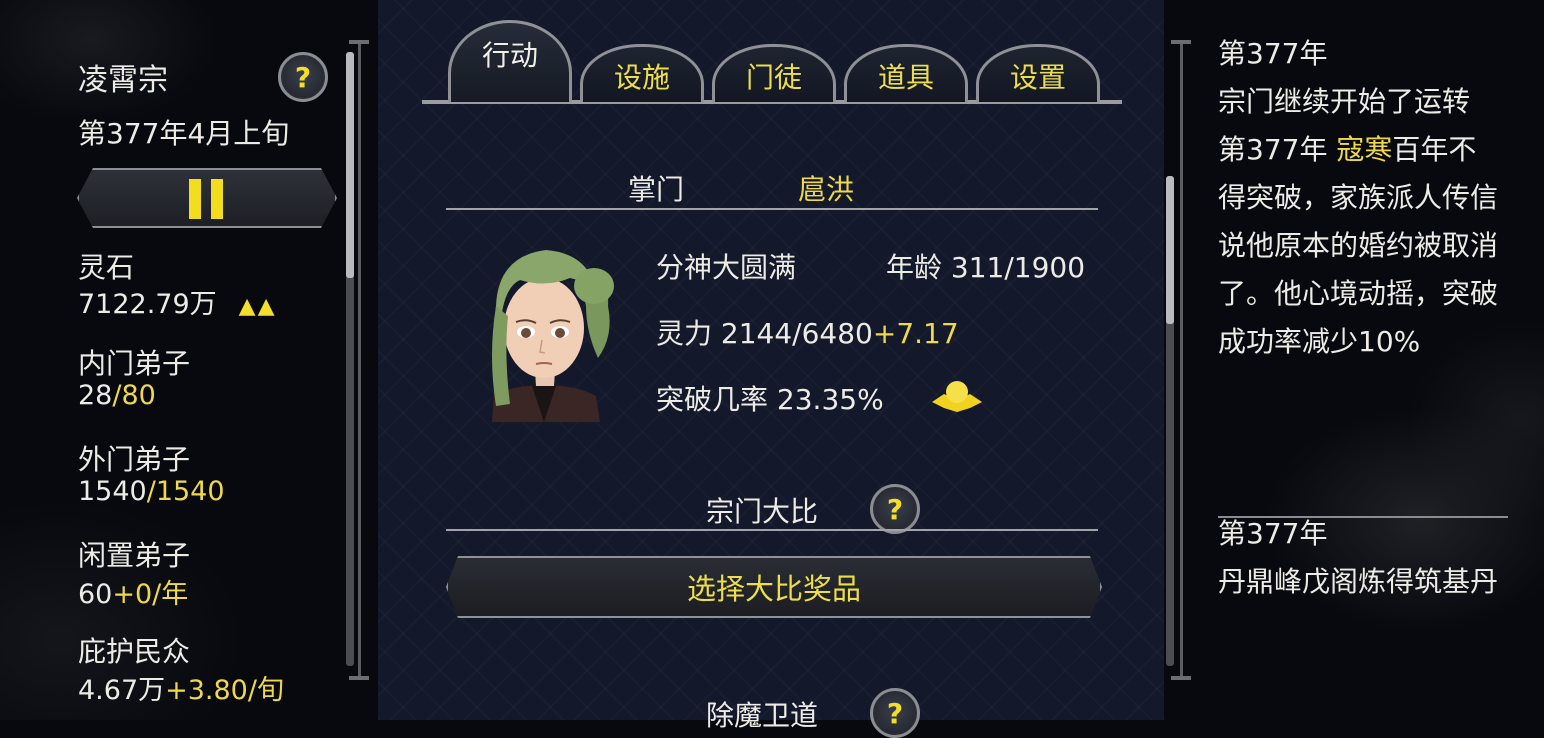 Image resolution: width=1544 pixels, height=738 pixels. What do you see at coordinates (350, 359) in the screenshot?
I see `left-scrollbar` at bounding box center [350, 359].